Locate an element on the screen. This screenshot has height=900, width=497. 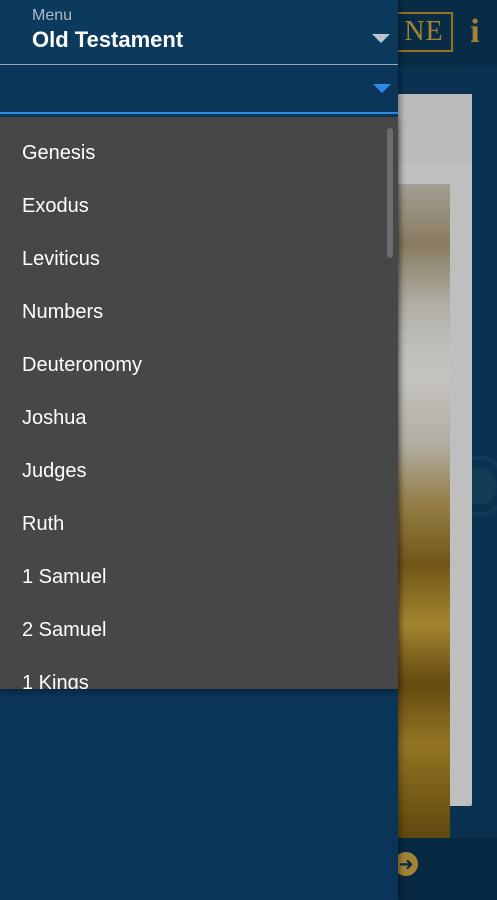
dropdown-item-ruth: Ruth is located at coordinates (199, 524).